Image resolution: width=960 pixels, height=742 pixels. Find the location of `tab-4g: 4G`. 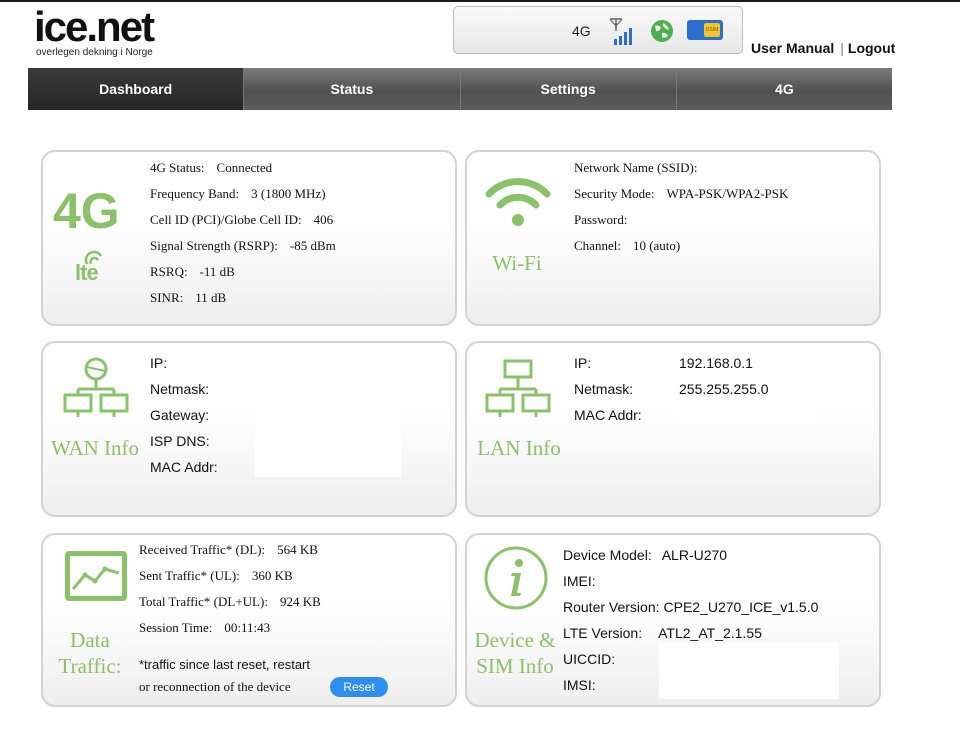

tab-4g: 4G is located at coordinates (784, 89).